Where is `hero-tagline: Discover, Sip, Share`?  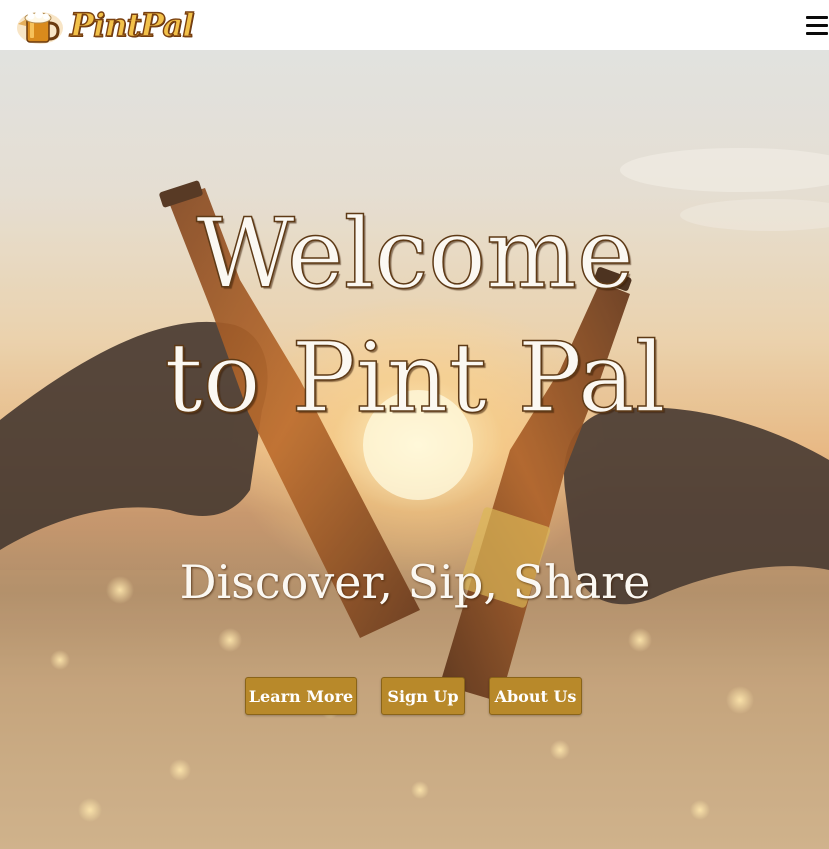
hero-tagline: Discover, Sip, Share is located at coordinates (415, 582).